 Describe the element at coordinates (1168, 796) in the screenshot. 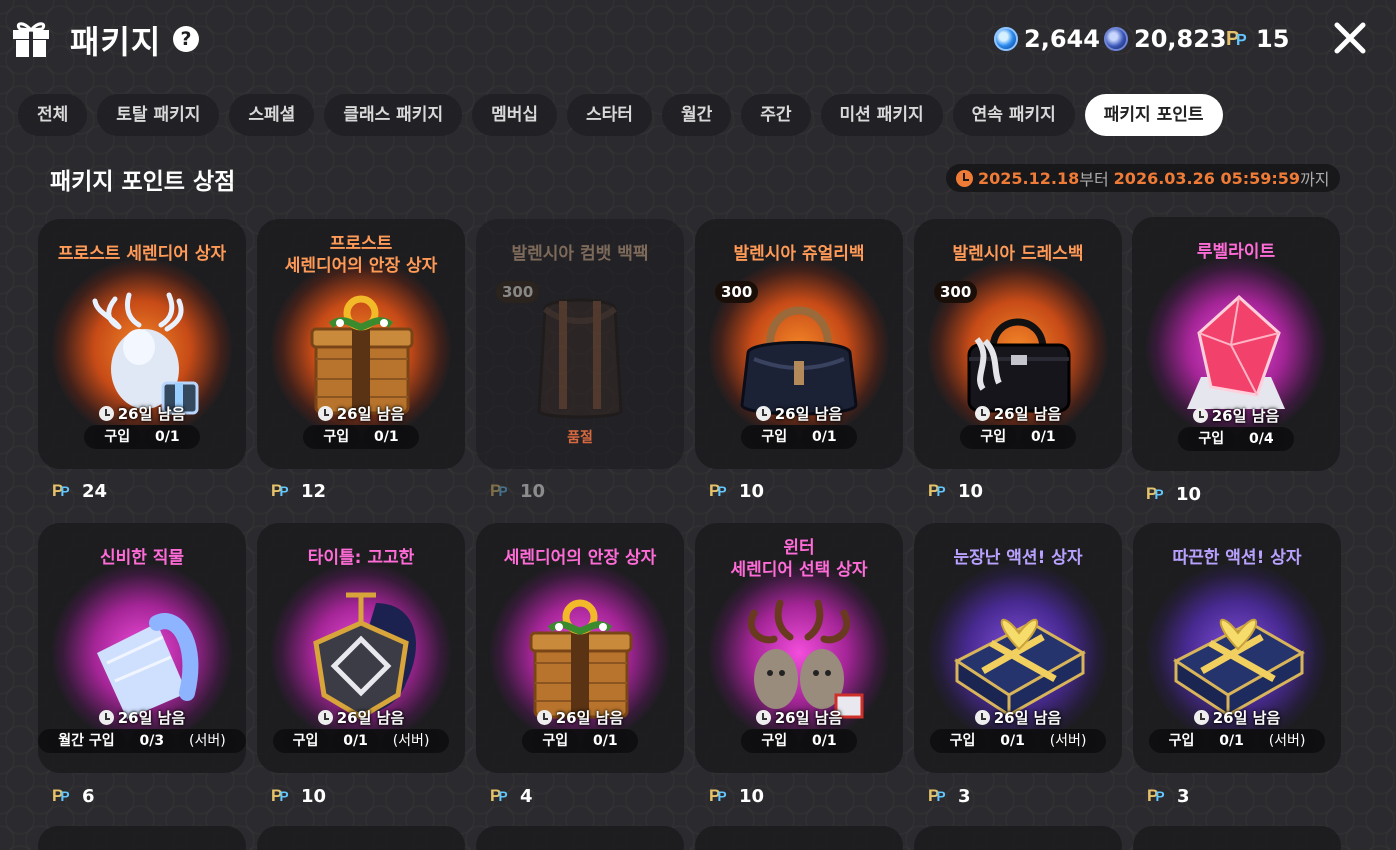

I see `item-price: PP 3` at that location.